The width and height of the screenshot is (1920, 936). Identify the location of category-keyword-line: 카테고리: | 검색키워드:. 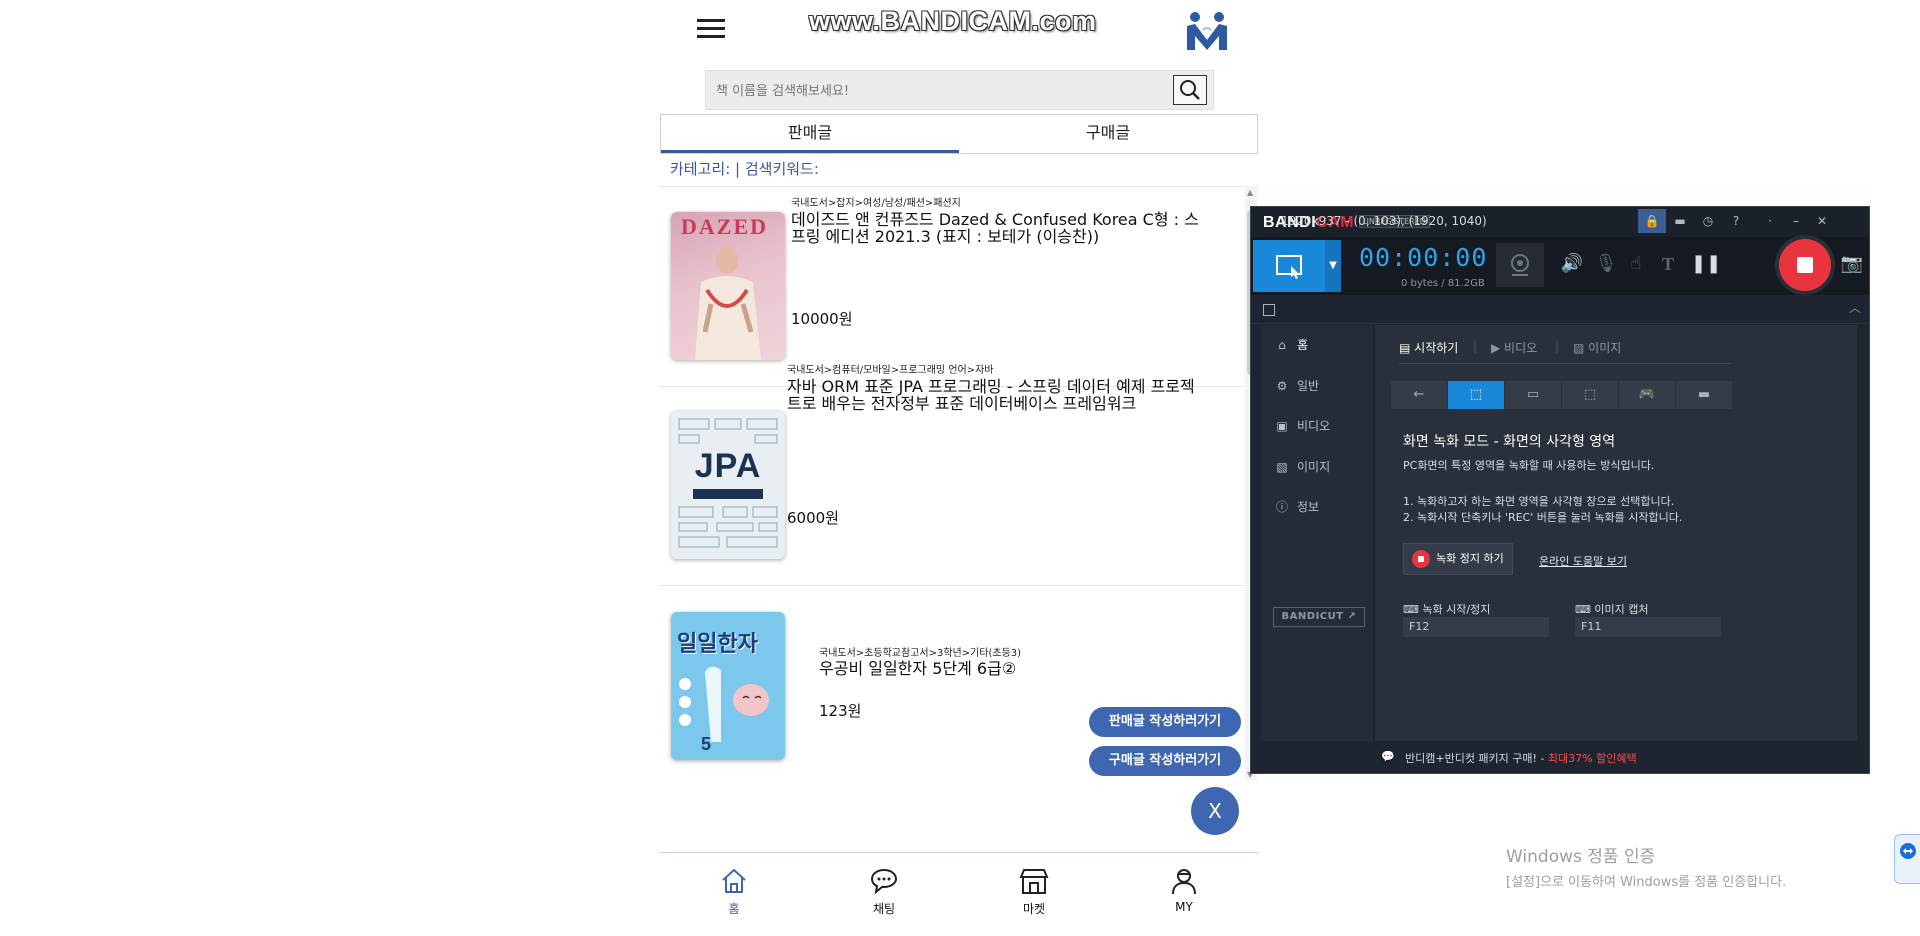
(744, 169).